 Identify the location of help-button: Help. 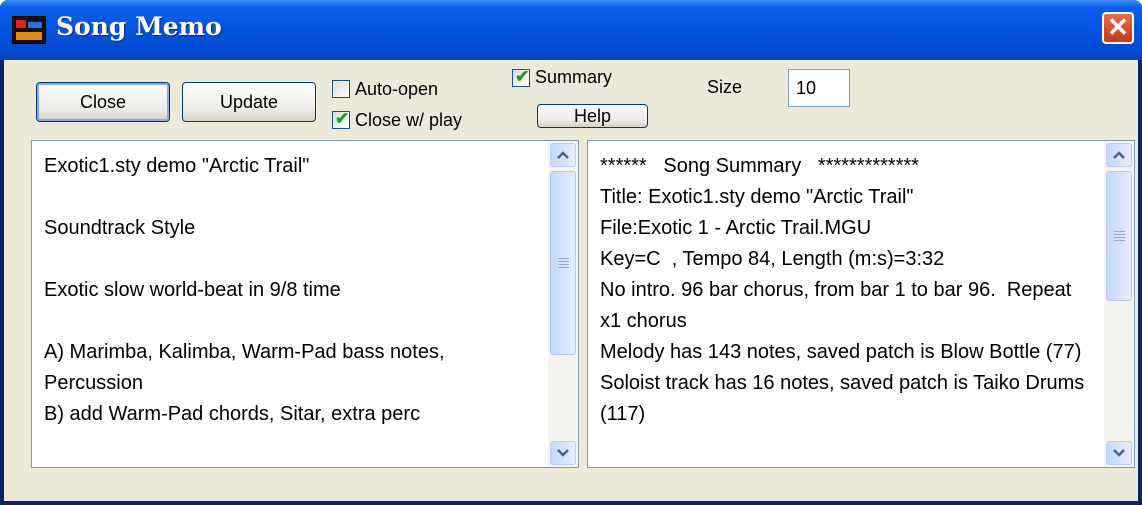
(592, 116).